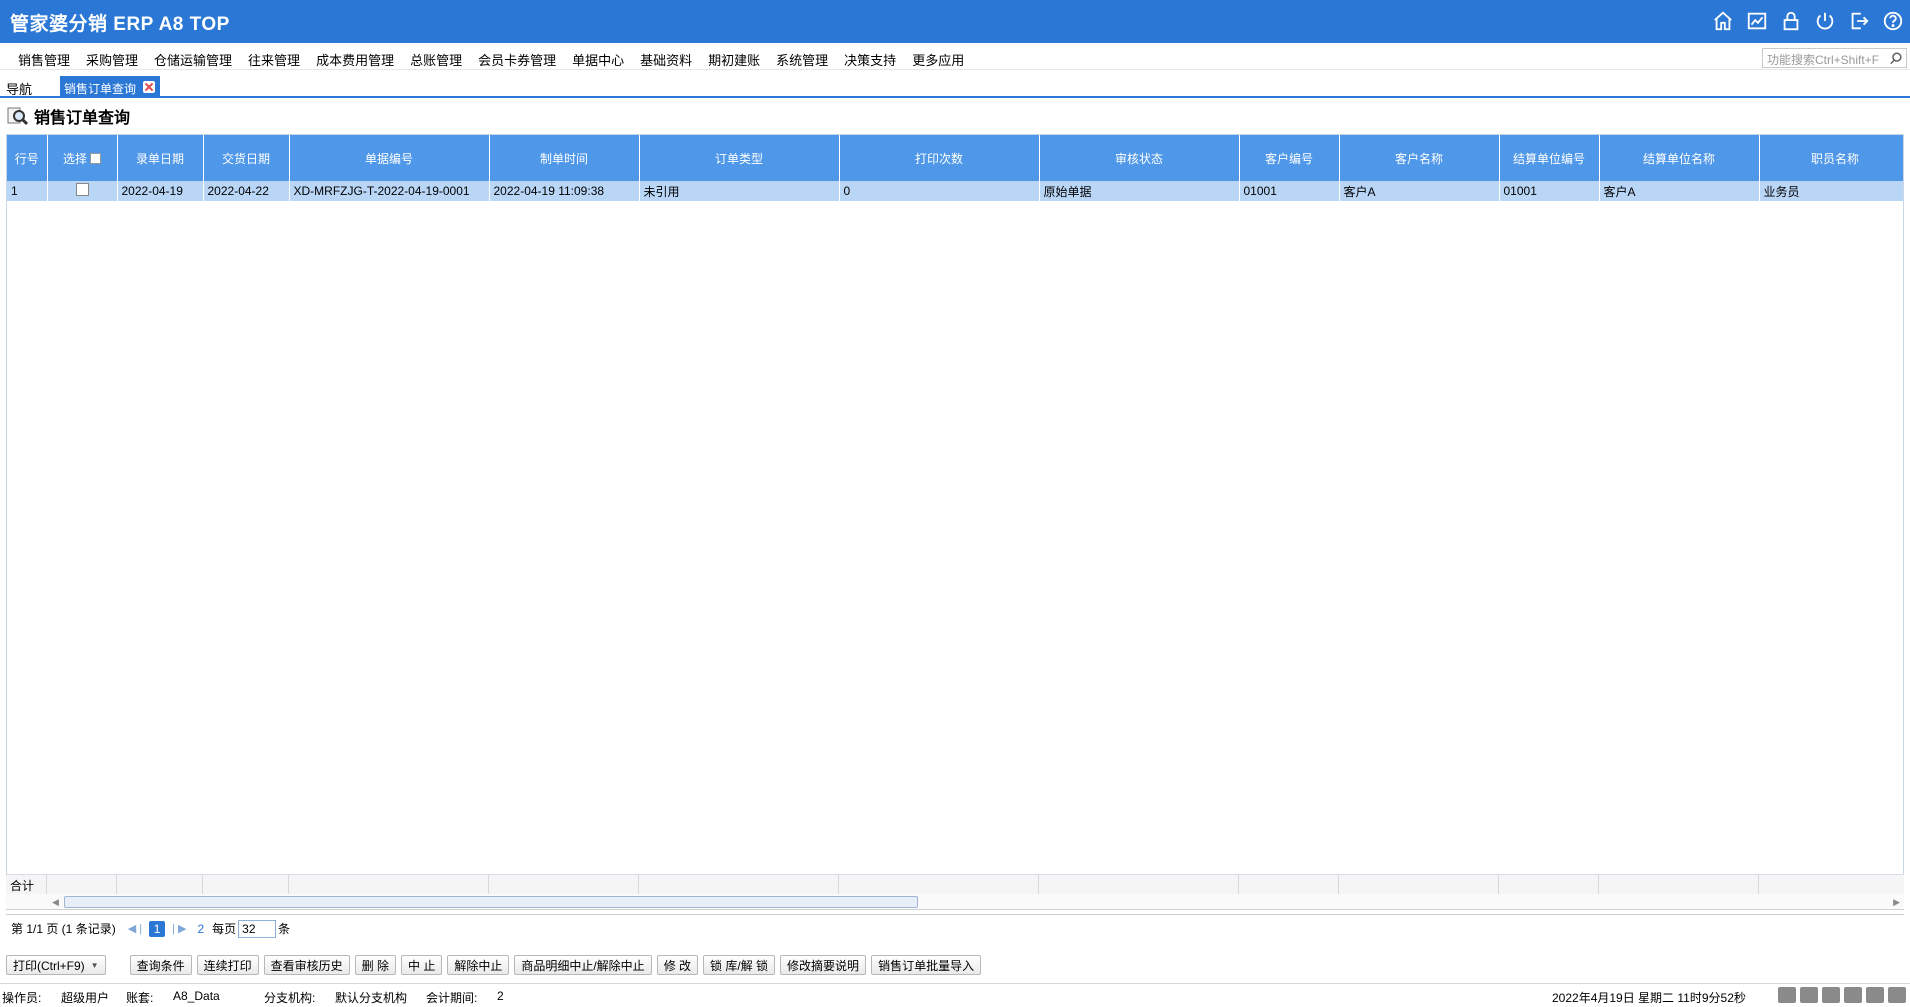 The width and height of the screenshot is (1910, 1007). What do you see at coordinates (421, 965) in the screenshot?
I see `suspend-button: 中 止` at bounding box center [421, 965].